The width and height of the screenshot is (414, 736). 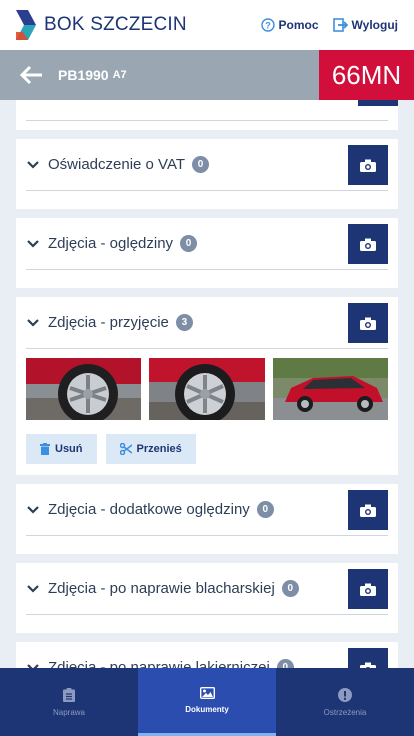 I want to click on section-title: Zdjęcia - po naprawie lakierniczej, so click(x=159, y=663).